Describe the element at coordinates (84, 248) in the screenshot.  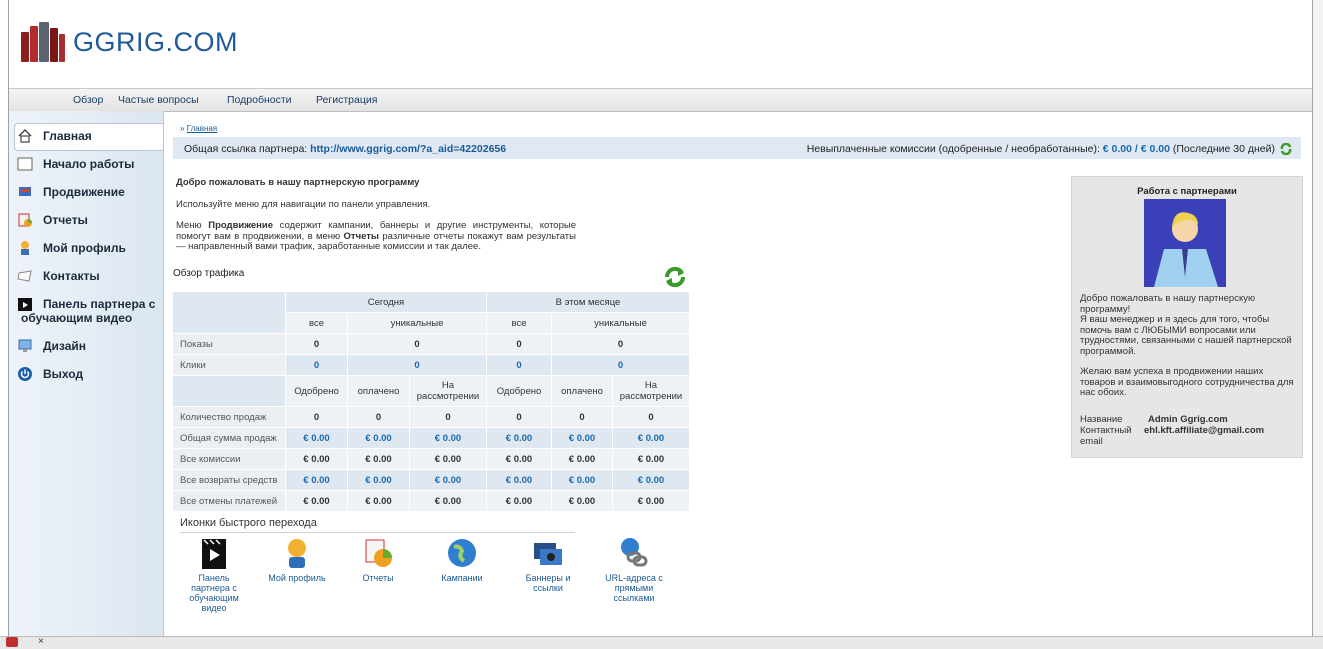
I see `sidebar-item-label: Мой профиль` at that location.